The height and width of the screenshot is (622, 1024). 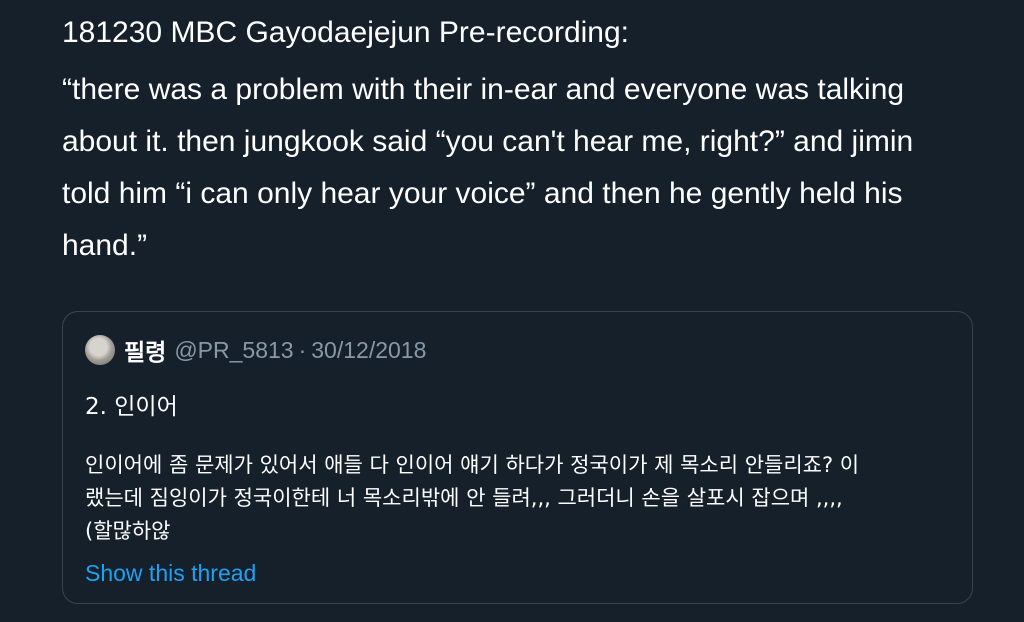 What do you see at coordinates (368, 350) in the screenshot?
I see `quoted-date: 30/12/2018` at bounding box center [368, 350].